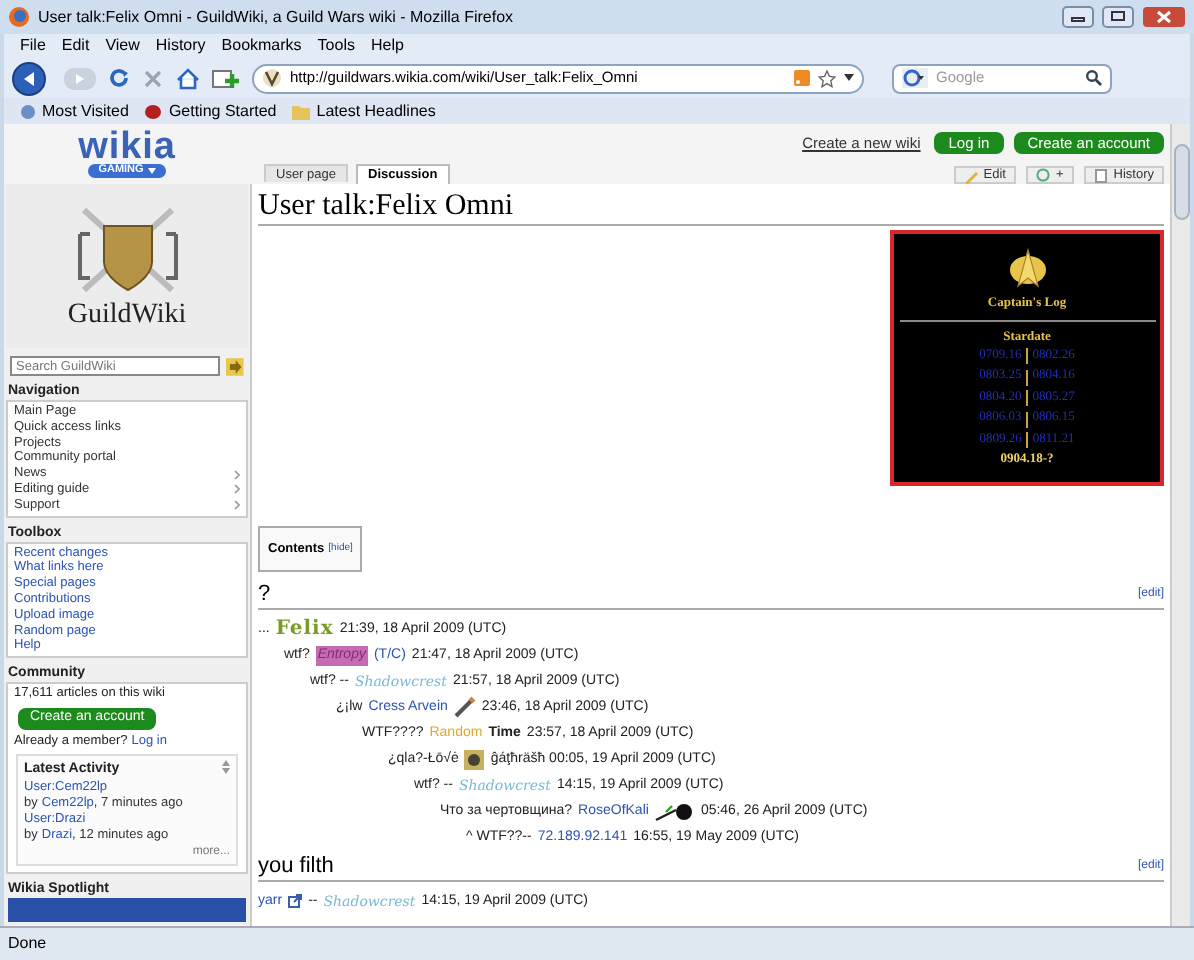 The width and height of the screenshot is (1194, 960). I want to click on status-text: Done, so click(27, 944).